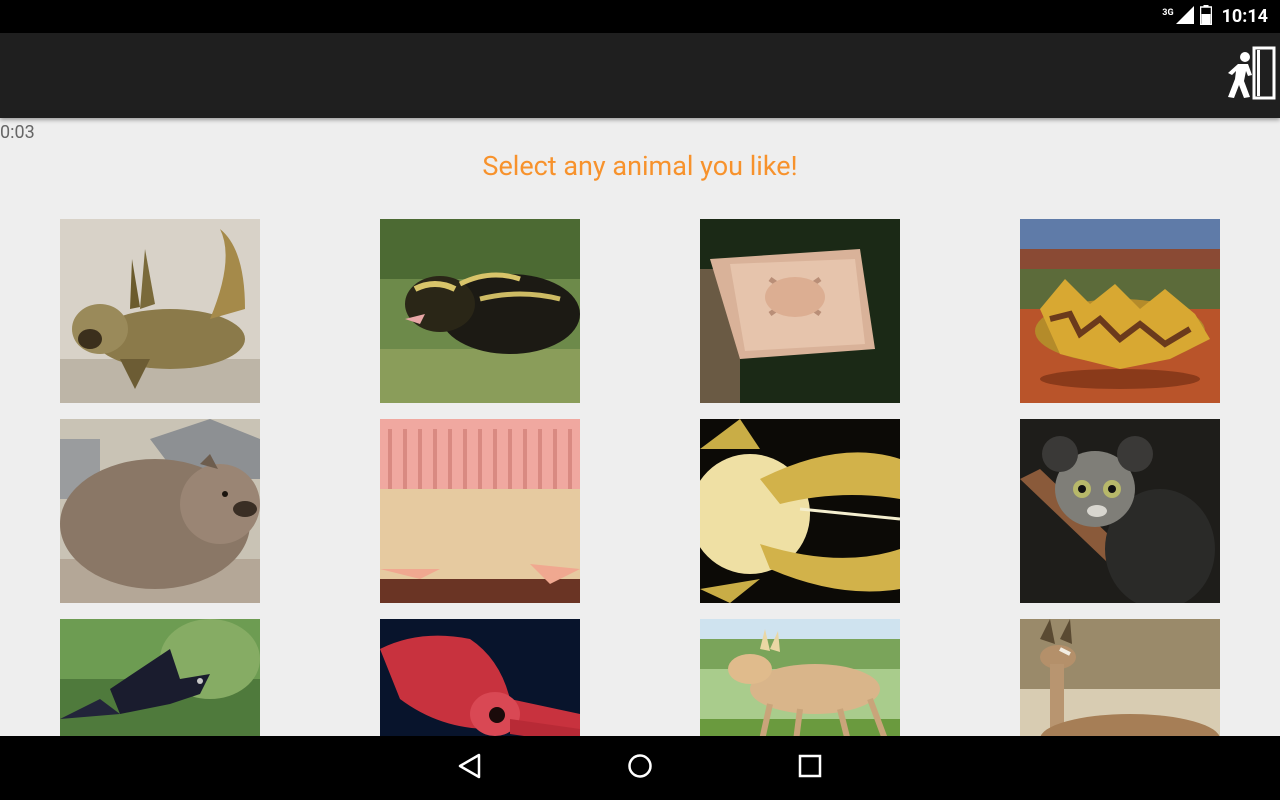  What do you see at coordinates (1244, 16) in the screenshot?
I see `clock: 10:14` at bounding box center [1244, 16].